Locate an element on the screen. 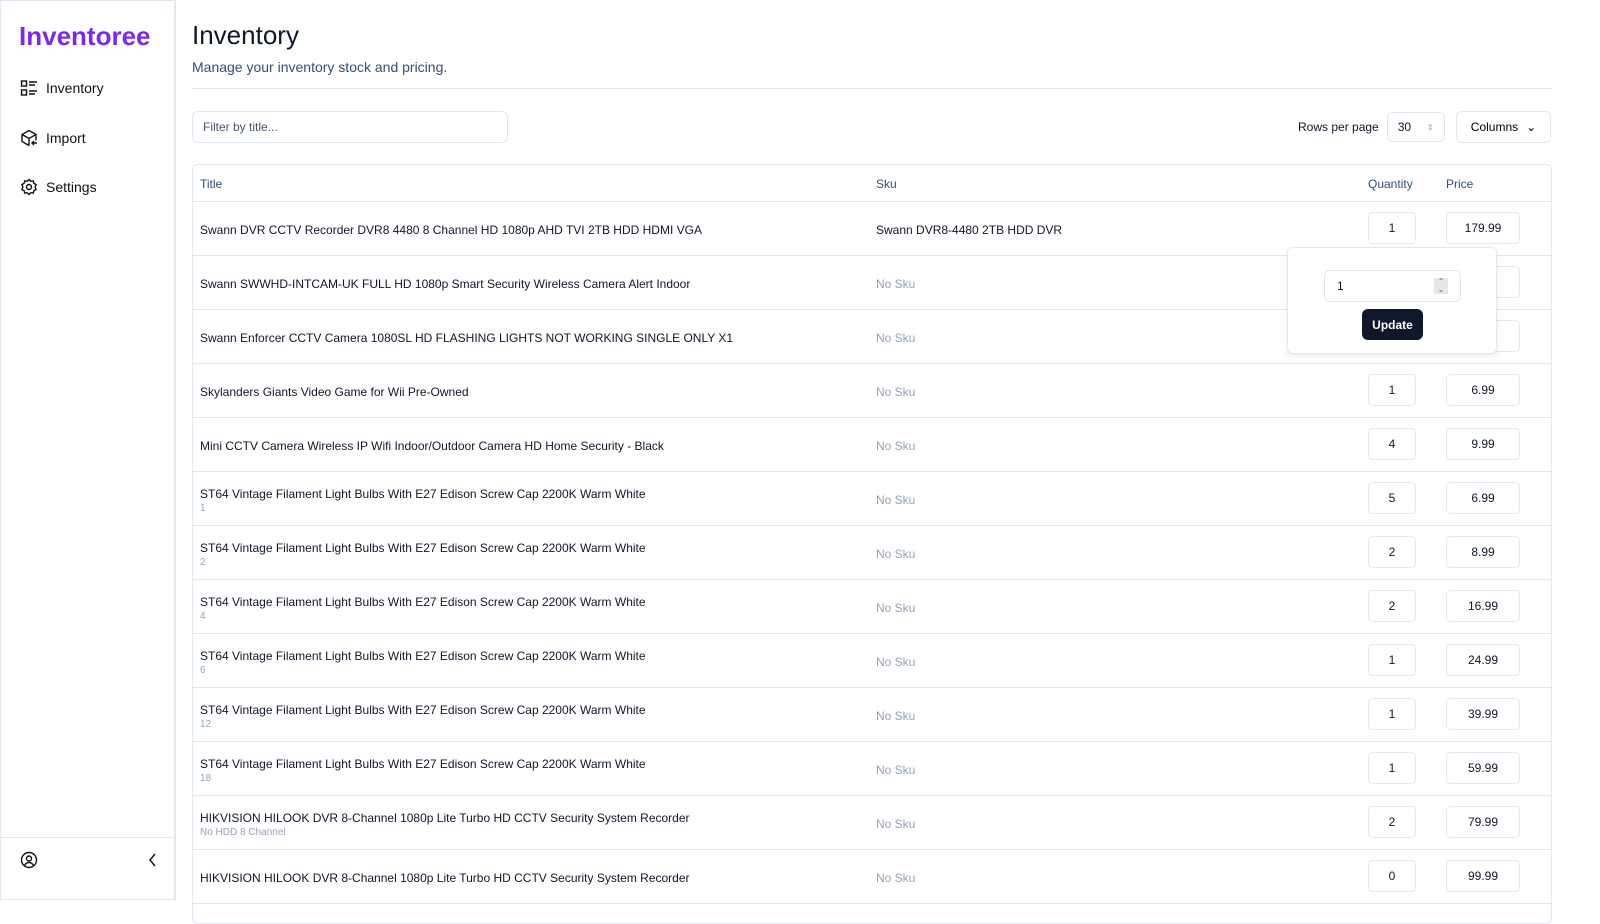 This screenshot has height=924, width=1600. header-quantity: Quantity is located at coordinates (1390, 184).